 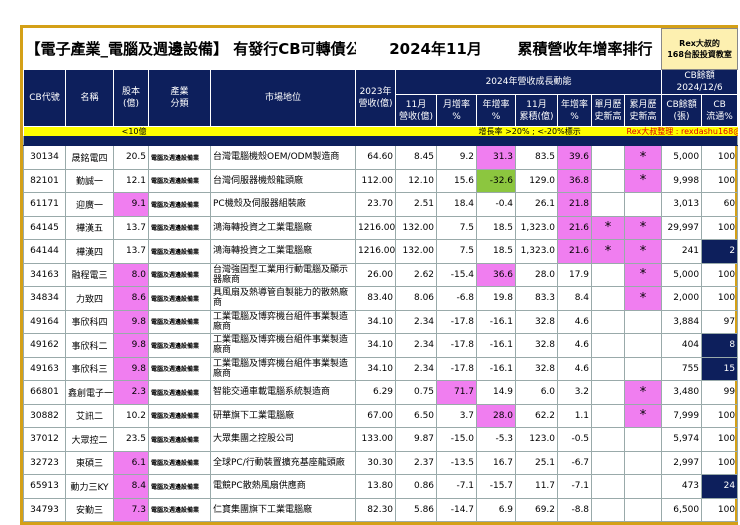 I want to click on cell-cum: 11.7, so click(x=537, y=486).